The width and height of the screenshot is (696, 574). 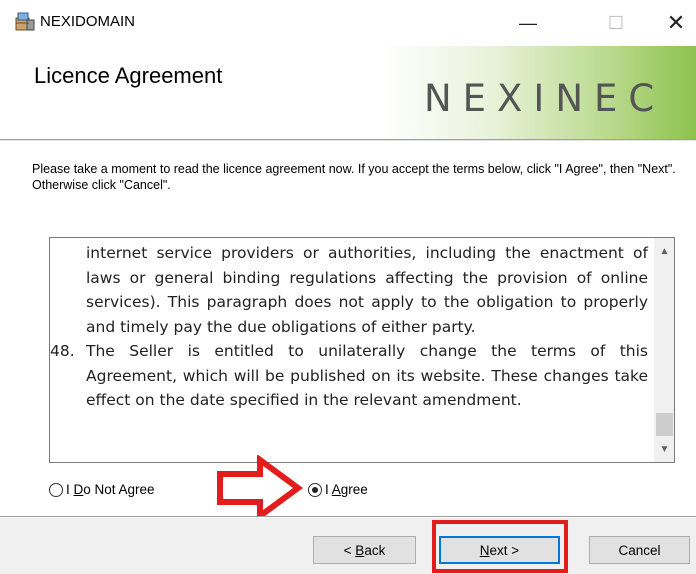 I want to click on red-highlight-box, so click(x=500, y=546).